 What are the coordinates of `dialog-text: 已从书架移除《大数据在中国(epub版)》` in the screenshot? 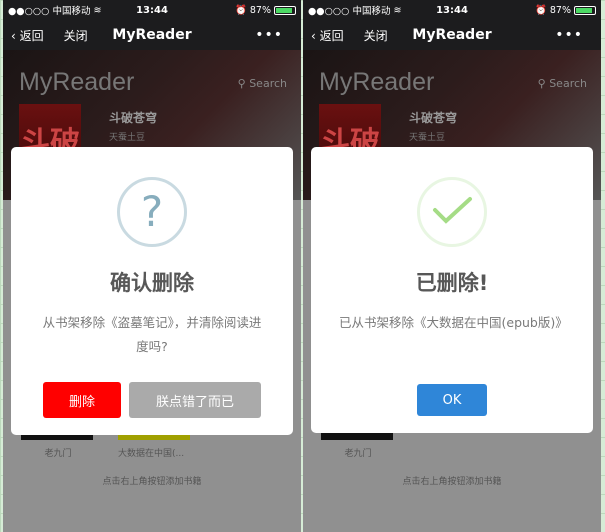 It's located at (453, 322).